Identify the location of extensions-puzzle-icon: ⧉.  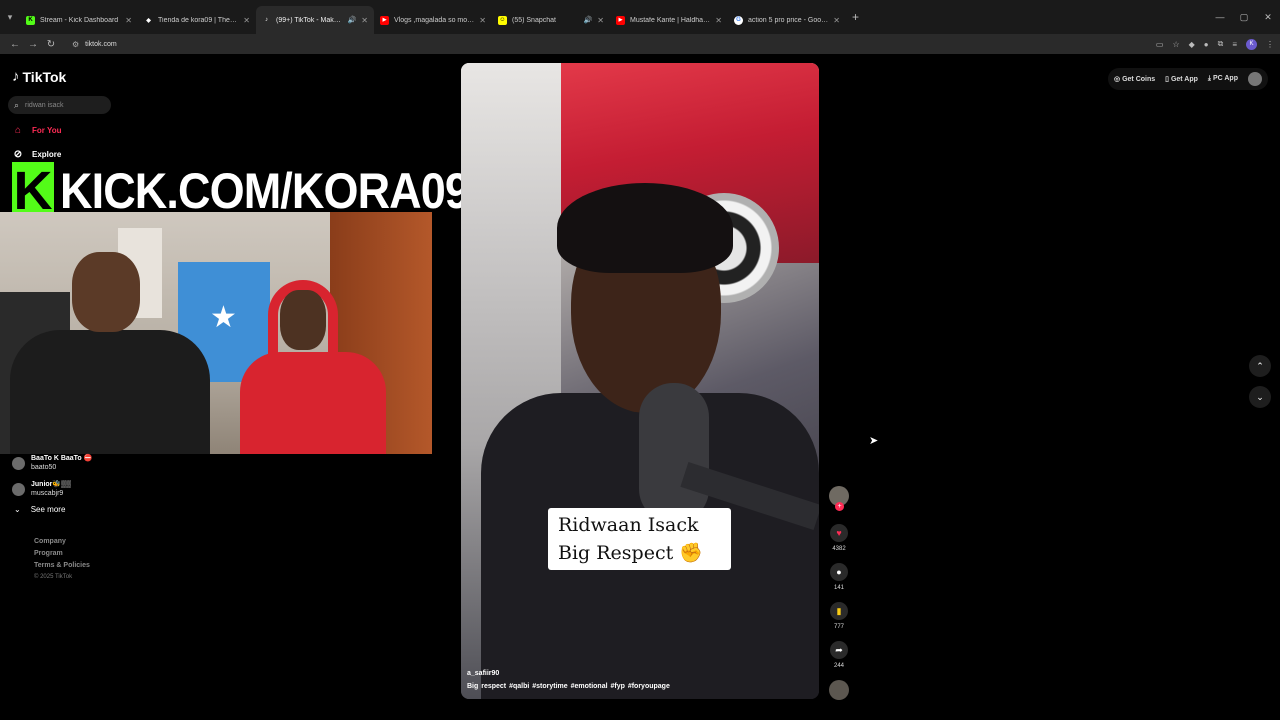
(1221, 44).